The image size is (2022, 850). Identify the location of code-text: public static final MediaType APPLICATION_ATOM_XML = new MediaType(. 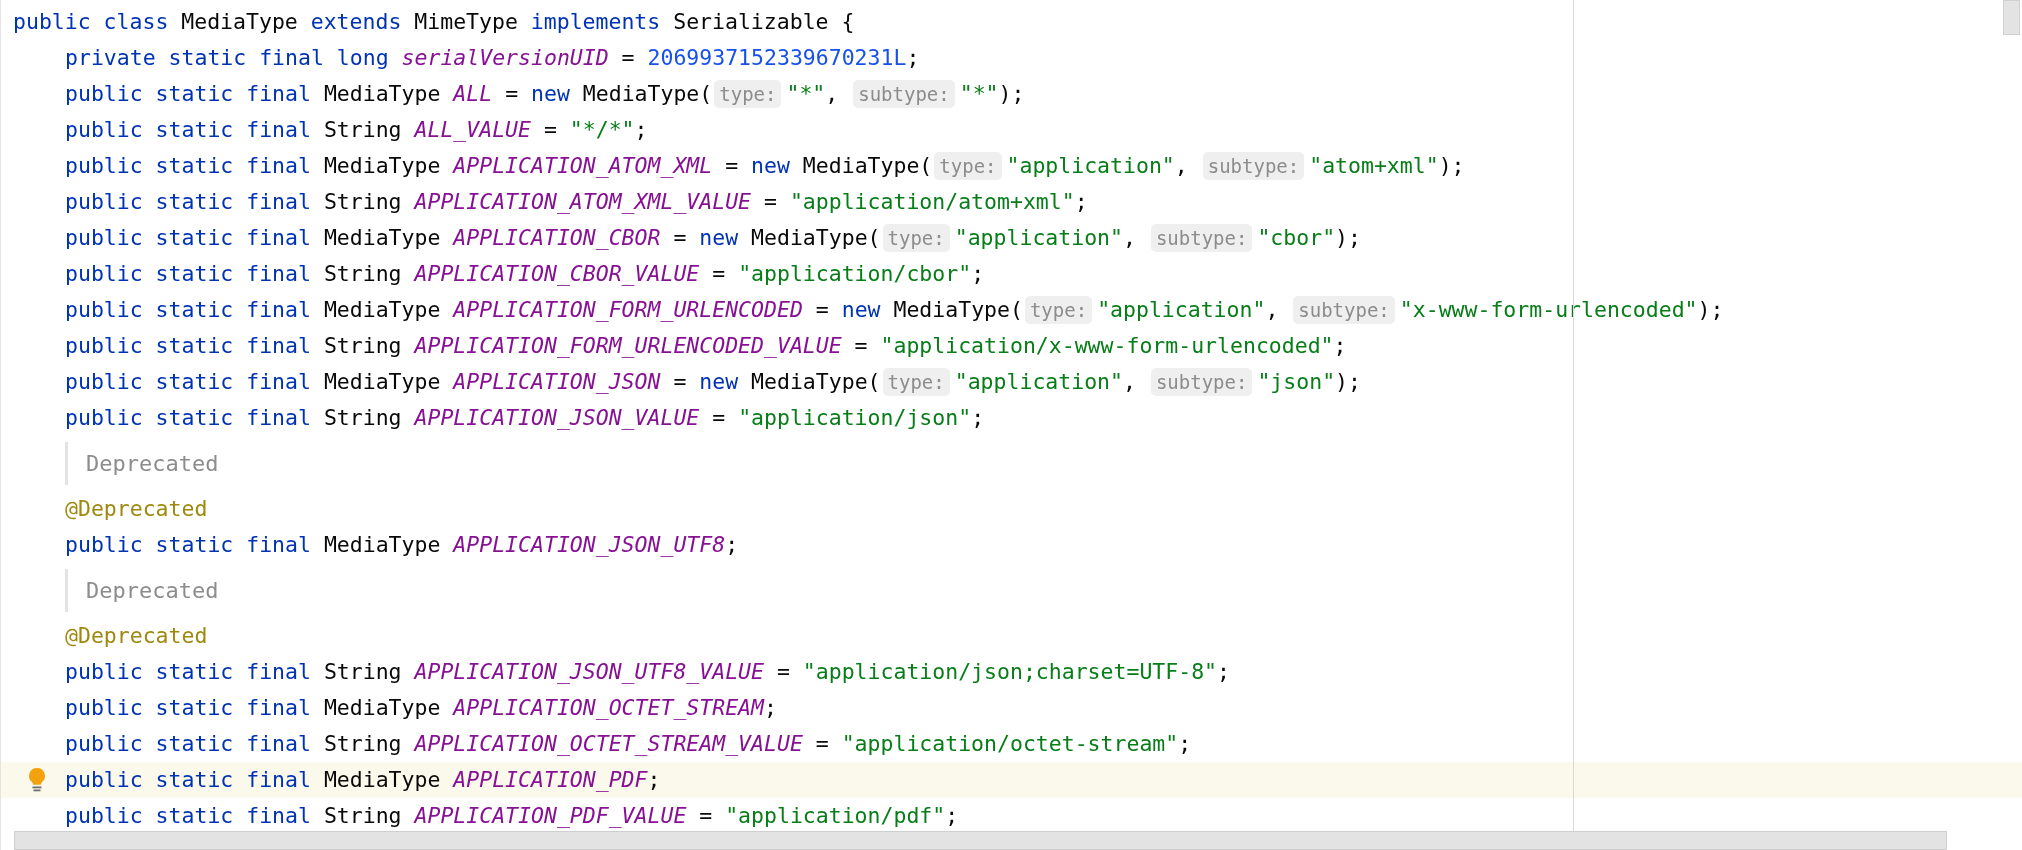
(499, 166).